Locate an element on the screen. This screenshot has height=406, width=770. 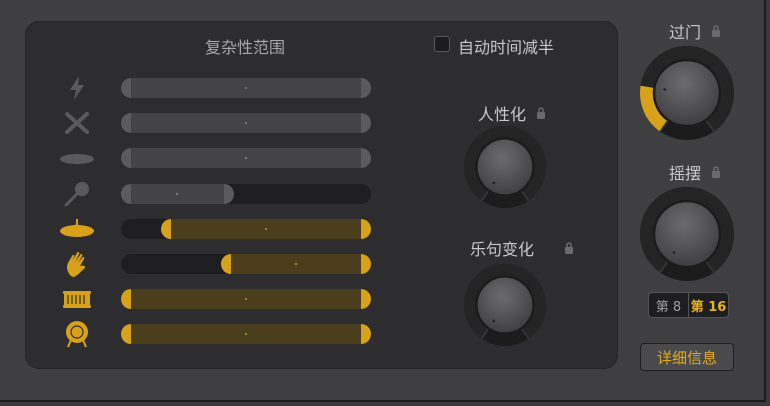
details-button: 详细信息 is located at coordinates (687, 357).